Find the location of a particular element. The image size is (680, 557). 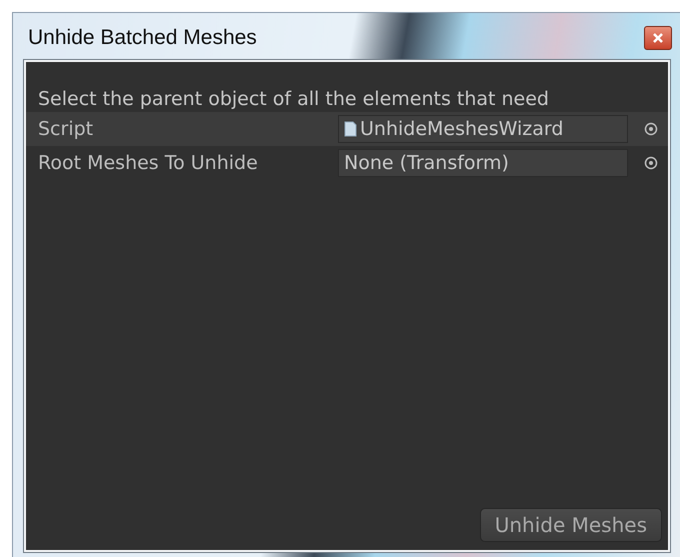

field-label: Script is located at coordinates (66, 129).